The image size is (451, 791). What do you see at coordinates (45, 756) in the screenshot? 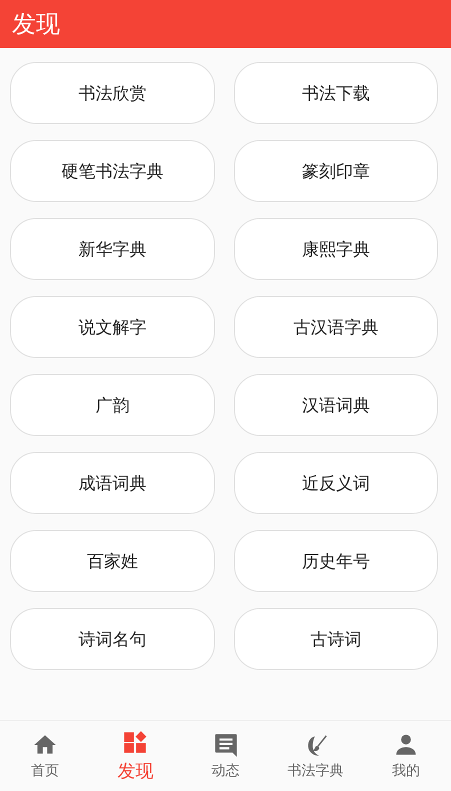
I see `nav-tab: 首页` at bounding box center [45, 756].